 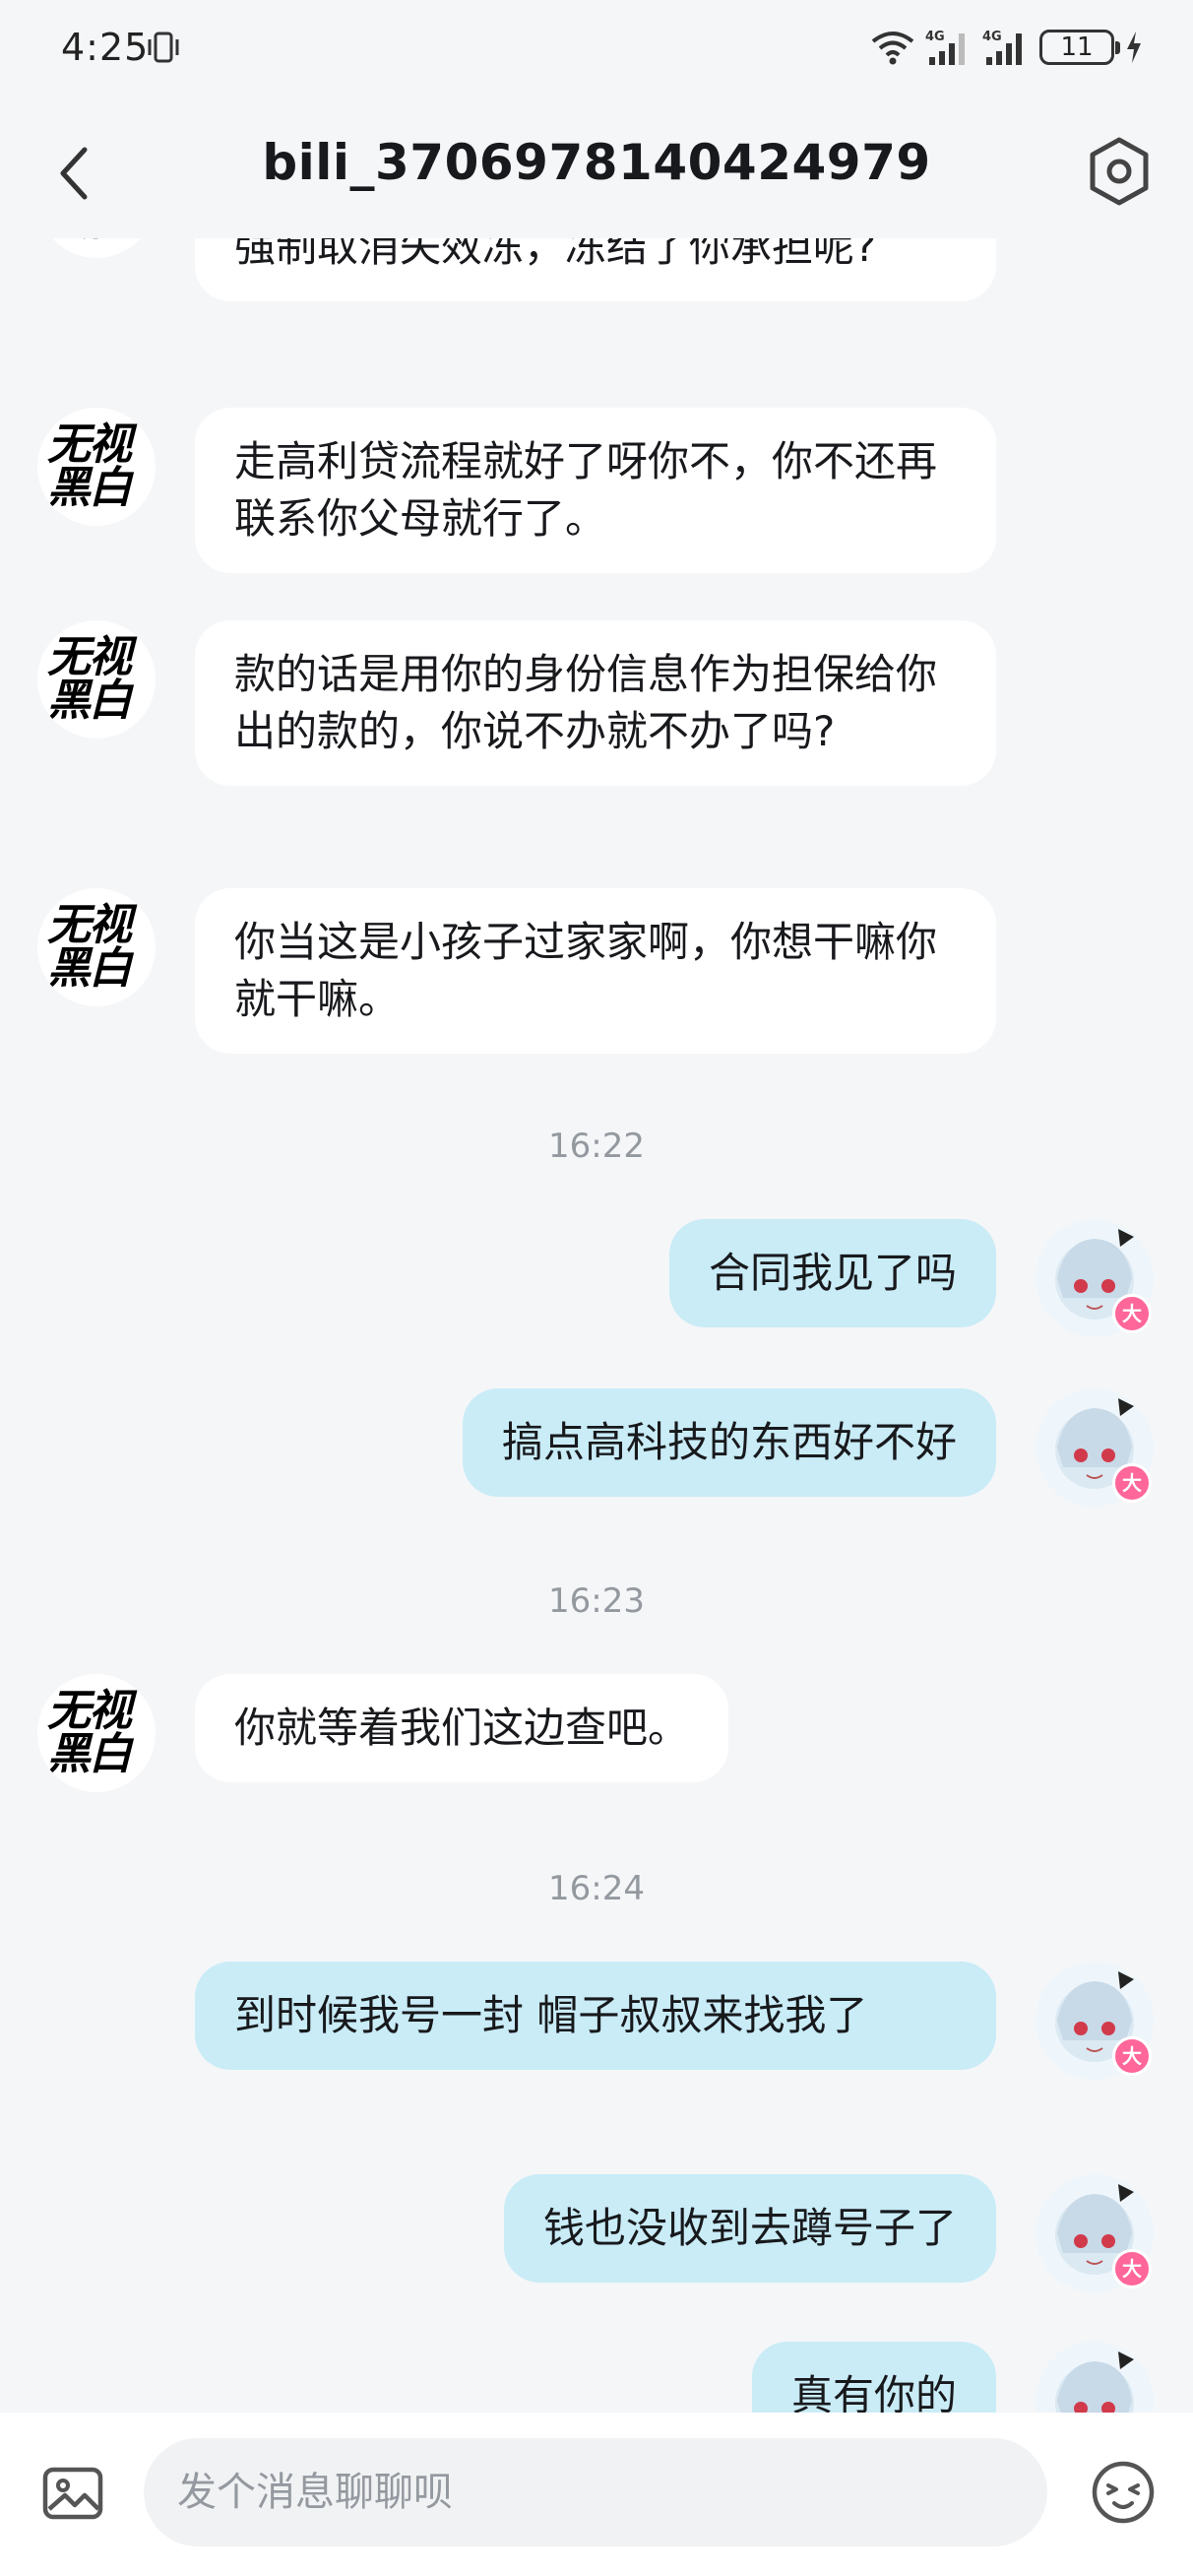 I want to click on message-text: 到时候我号一封 帽子叔叔来找我了, so click(x=551, y=2015).